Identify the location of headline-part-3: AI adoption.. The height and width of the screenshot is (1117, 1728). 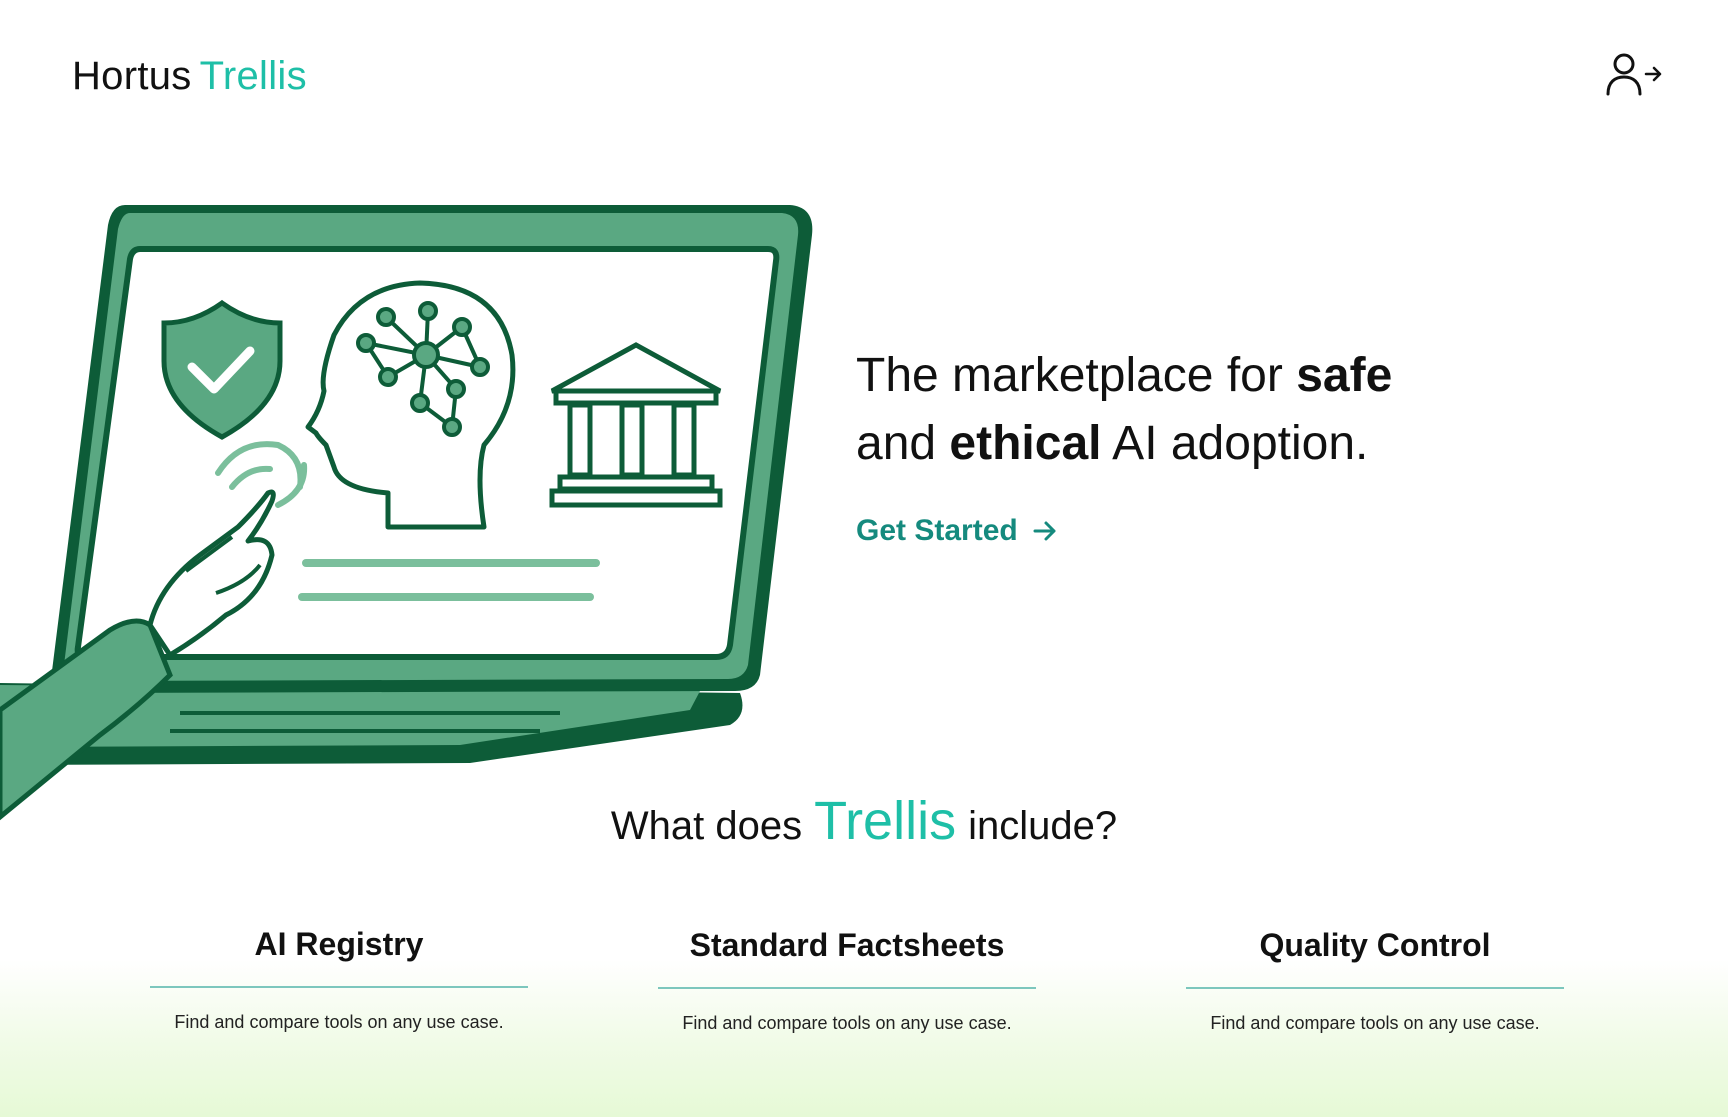
(1235, 443).